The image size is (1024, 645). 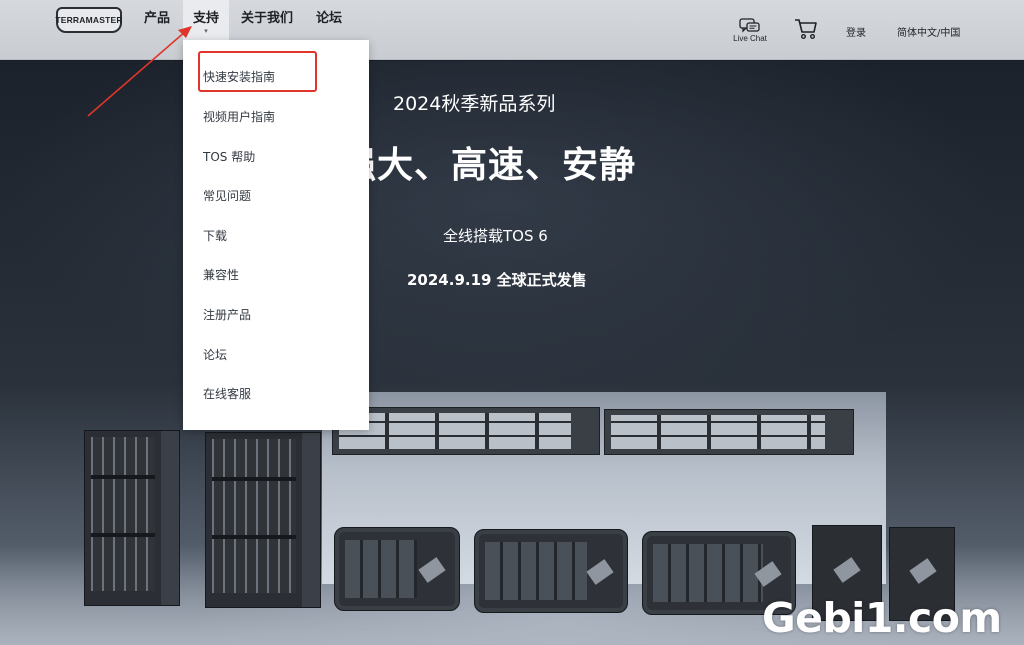 I want to click on desktop-nas-4bay, so click(x=397, y=569).